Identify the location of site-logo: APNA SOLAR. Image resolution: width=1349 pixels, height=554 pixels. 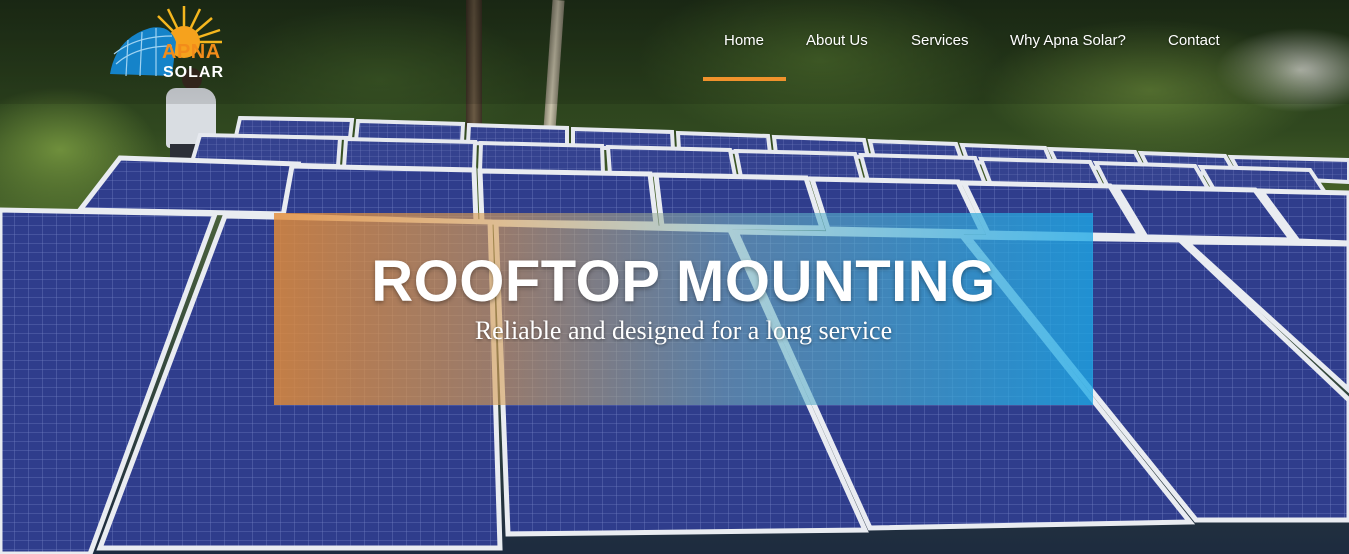
(167, 42).